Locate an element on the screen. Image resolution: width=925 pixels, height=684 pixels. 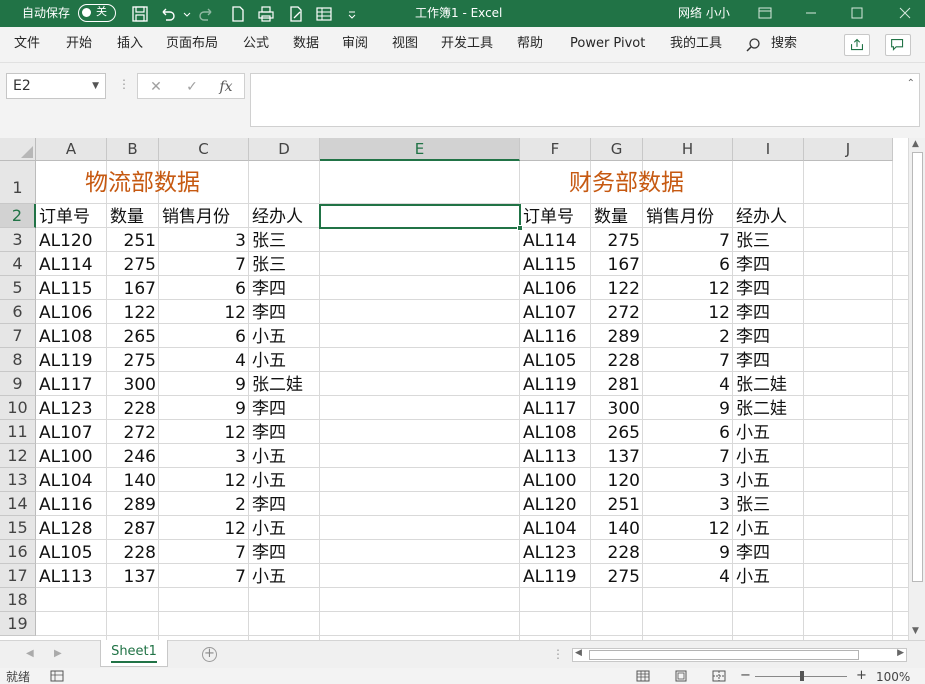
cancel-icon: ✕ is located at coordinates (156, 87).